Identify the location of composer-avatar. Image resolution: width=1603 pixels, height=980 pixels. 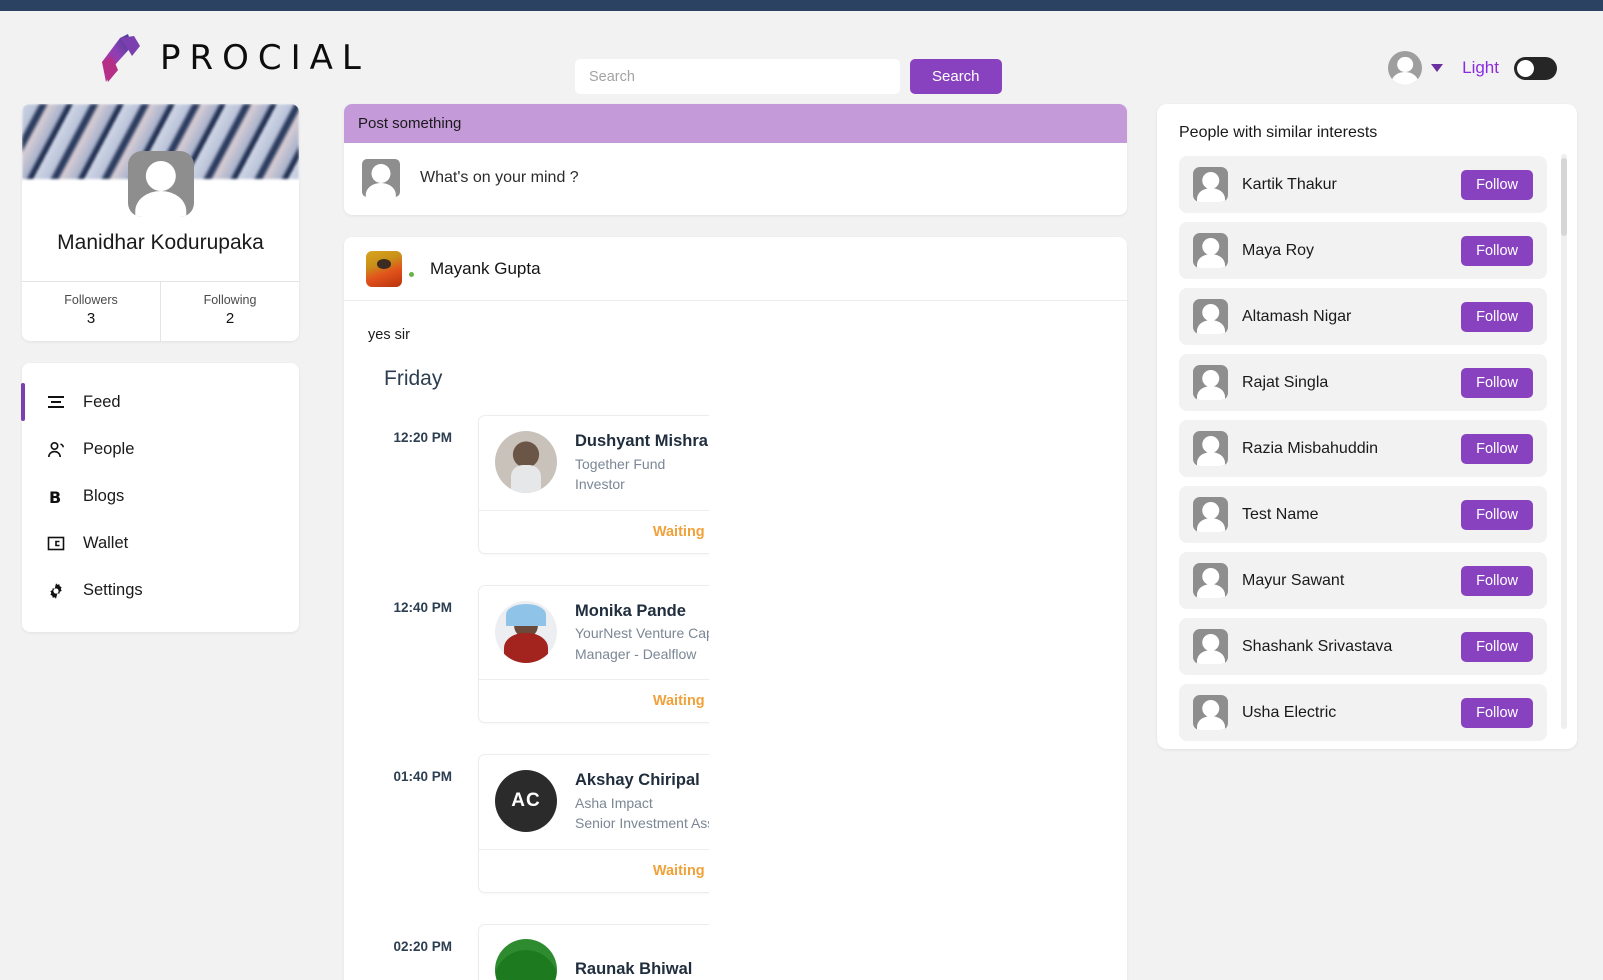
(381, 178).